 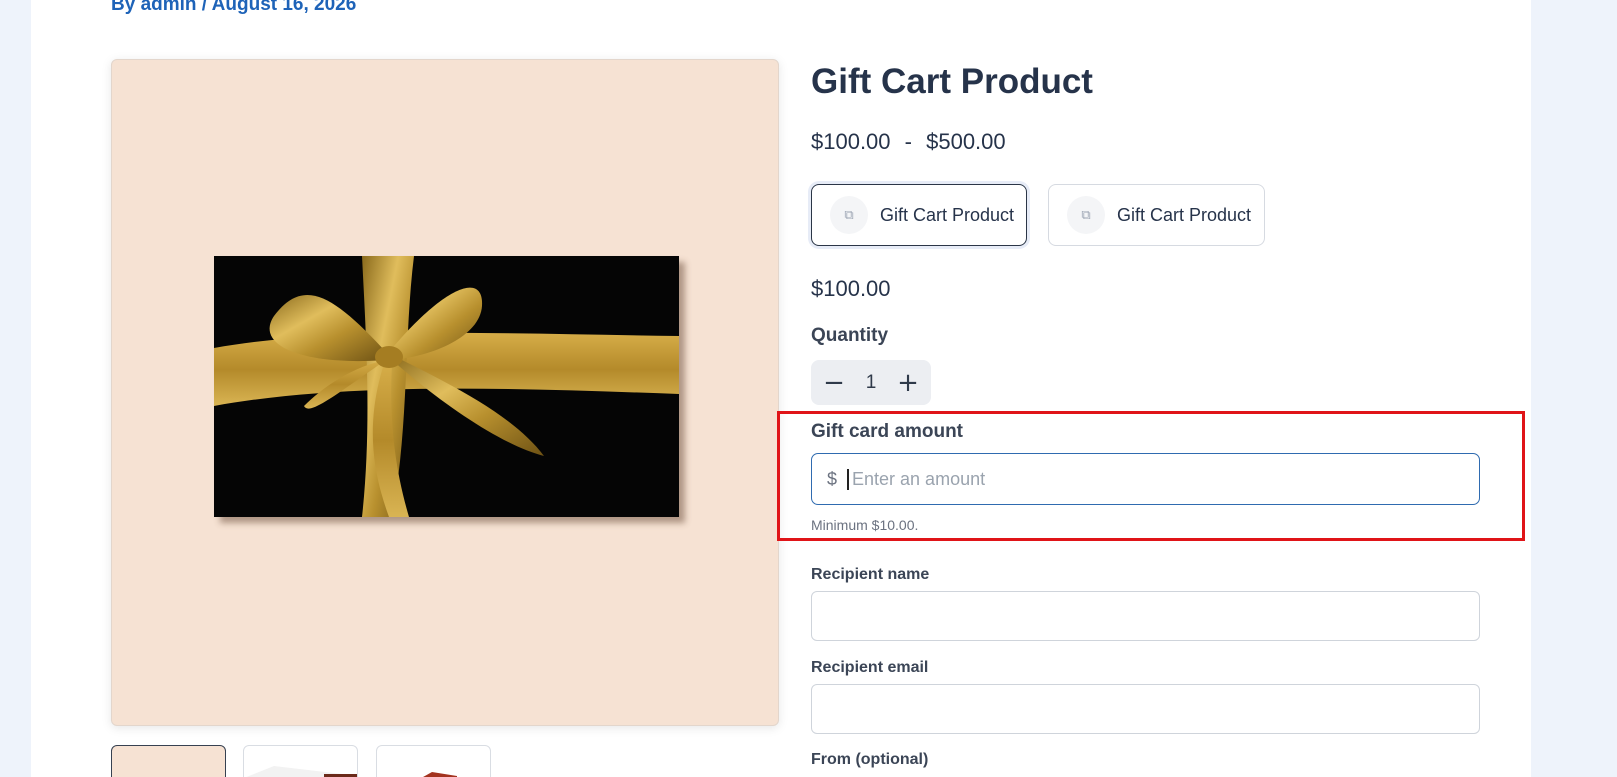 What do you see at coordinates (952, 81) in the screenshot?
I see `product-title: Gift Cart Product` at bounding box center [952, 81].